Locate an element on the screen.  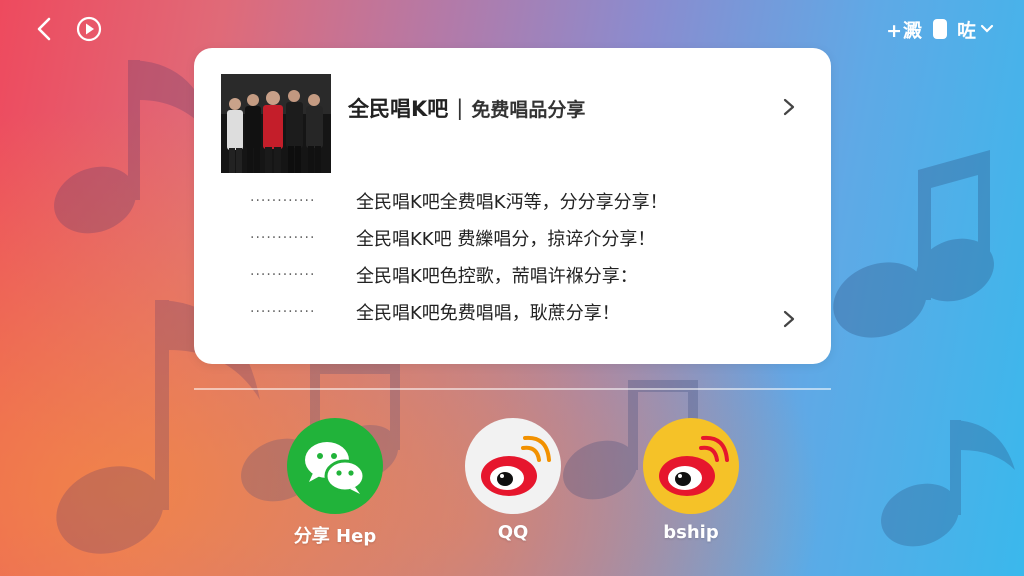
list-item-text: 全民唱K吧全费唱K沔等，分分享分享！ is located at coordinates (512, 202).